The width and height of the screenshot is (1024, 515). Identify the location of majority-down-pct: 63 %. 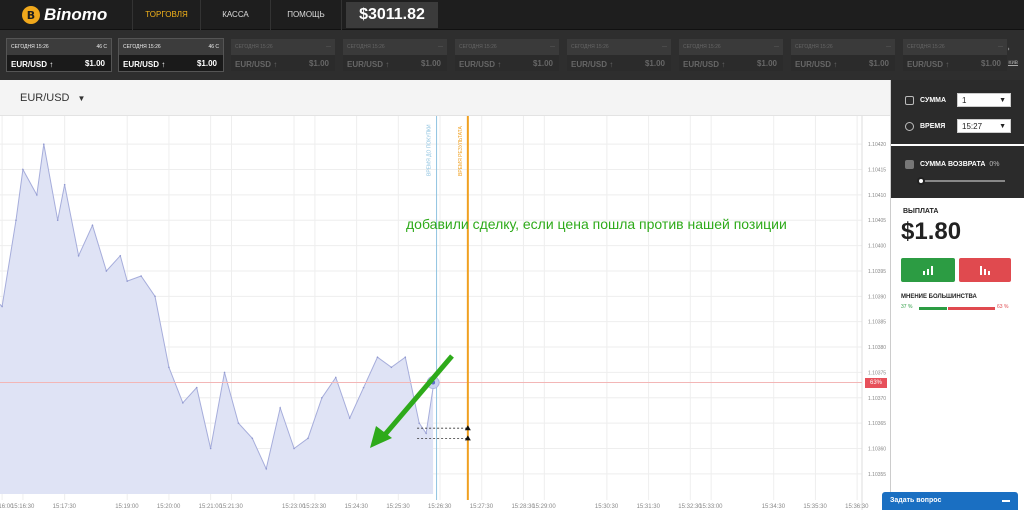
(1003, 307).